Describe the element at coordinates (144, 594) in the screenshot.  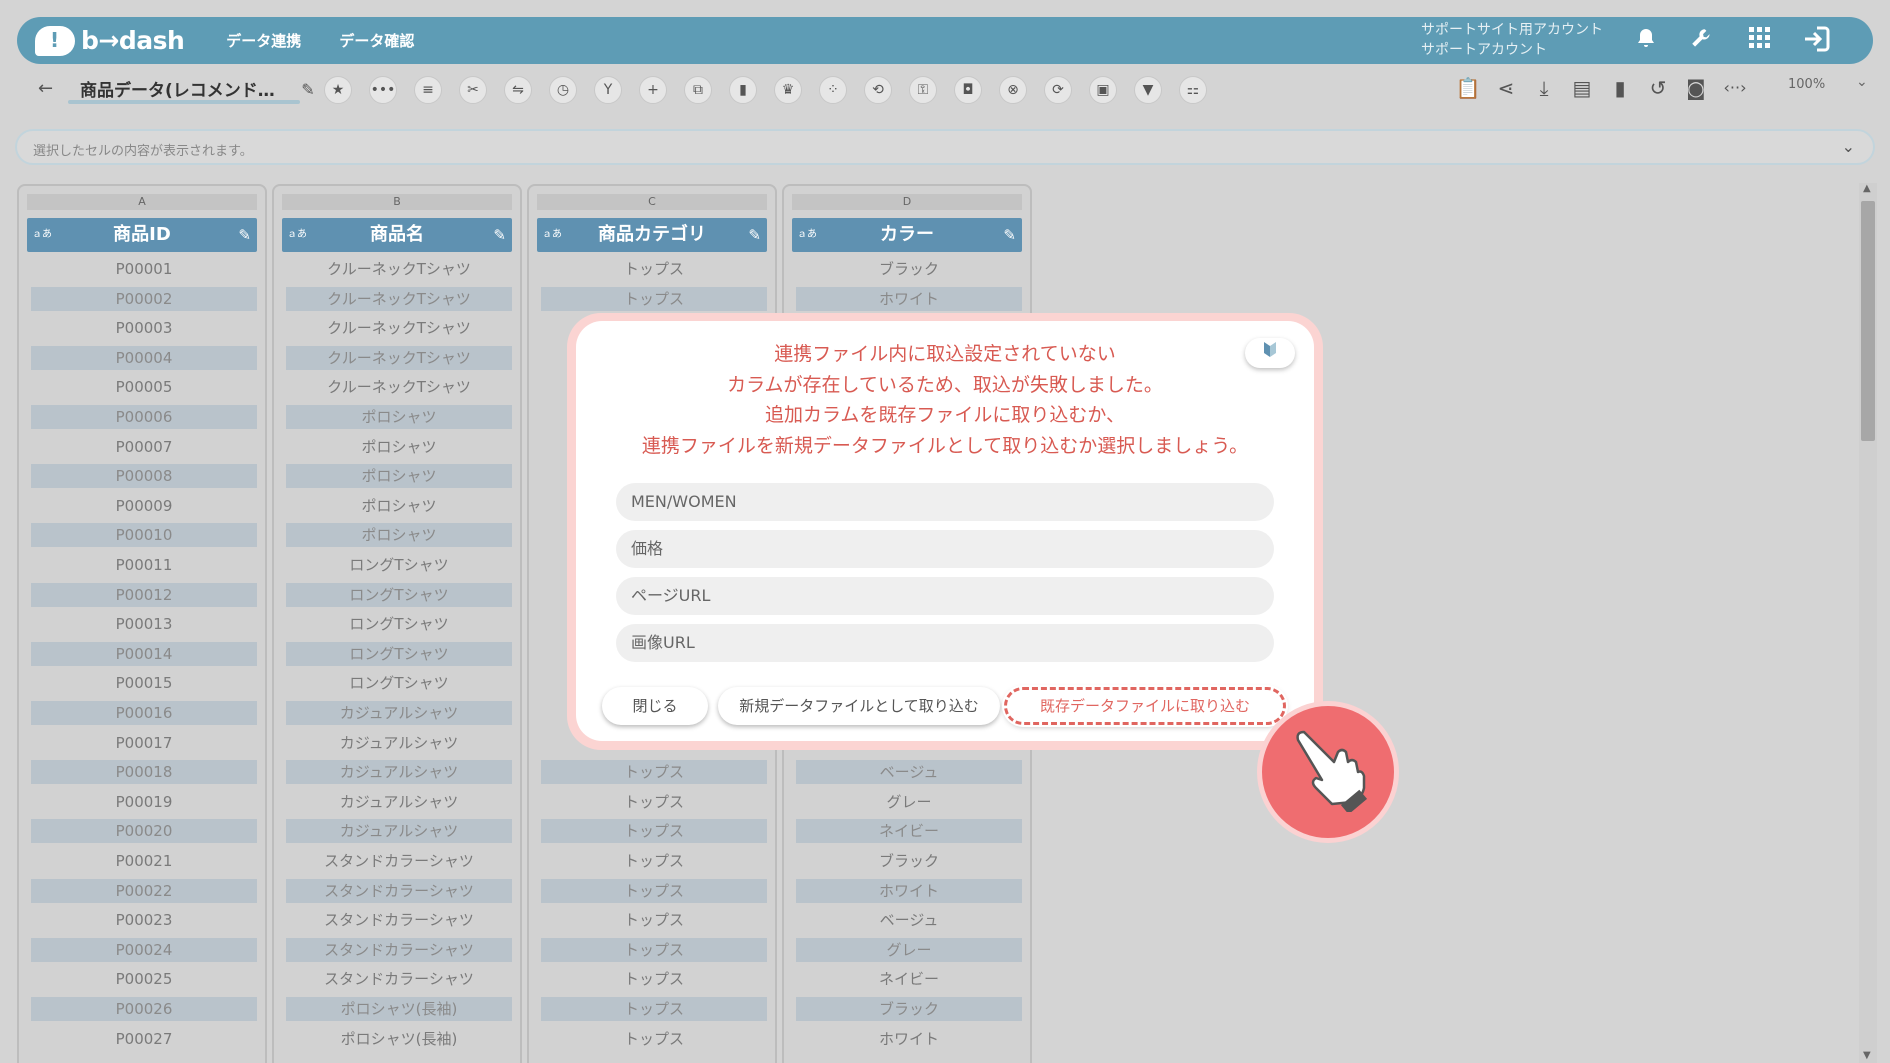
I see `table-cell: P00012` at that location.